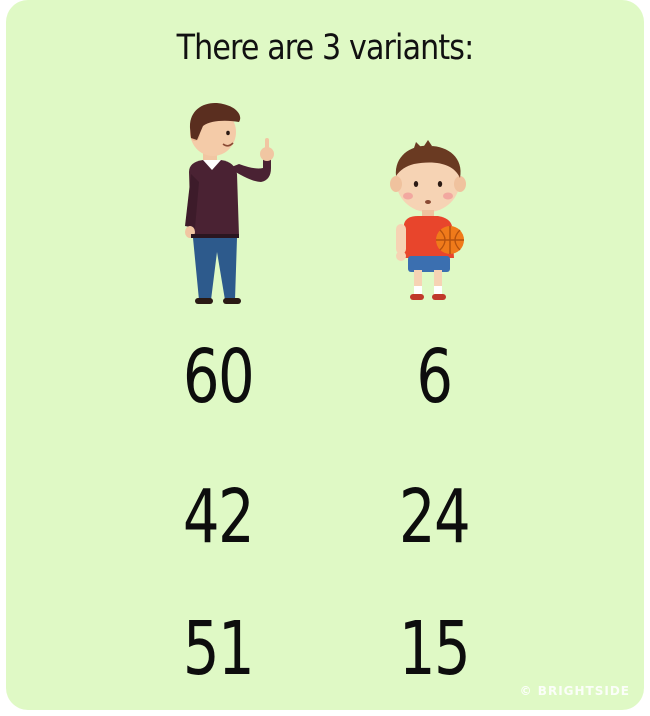  Describe the element at coordinates (218, 649) in the screenshot. I see `man-age-option-3: 51` at that location.